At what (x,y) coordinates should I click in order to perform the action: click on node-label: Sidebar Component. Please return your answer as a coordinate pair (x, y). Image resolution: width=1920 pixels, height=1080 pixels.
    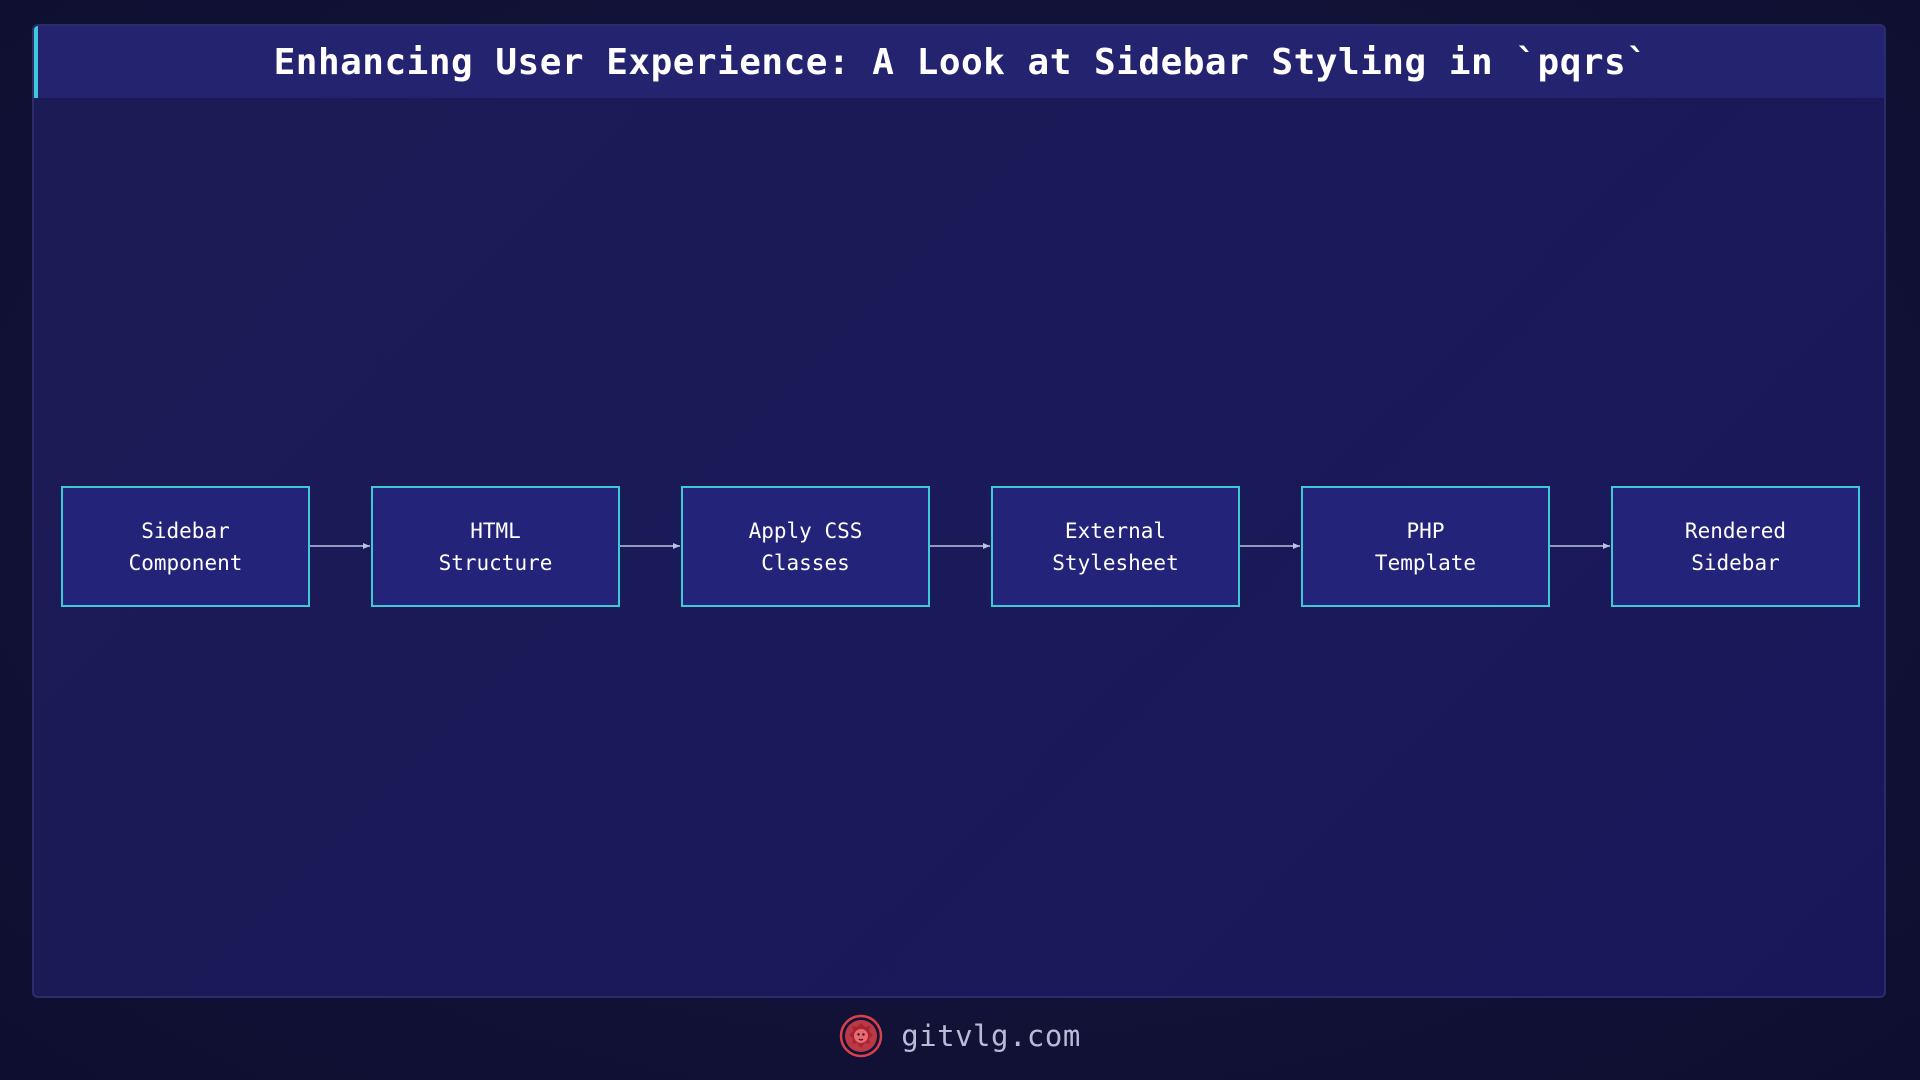
    Looking at the image, I should click on (185, 546).